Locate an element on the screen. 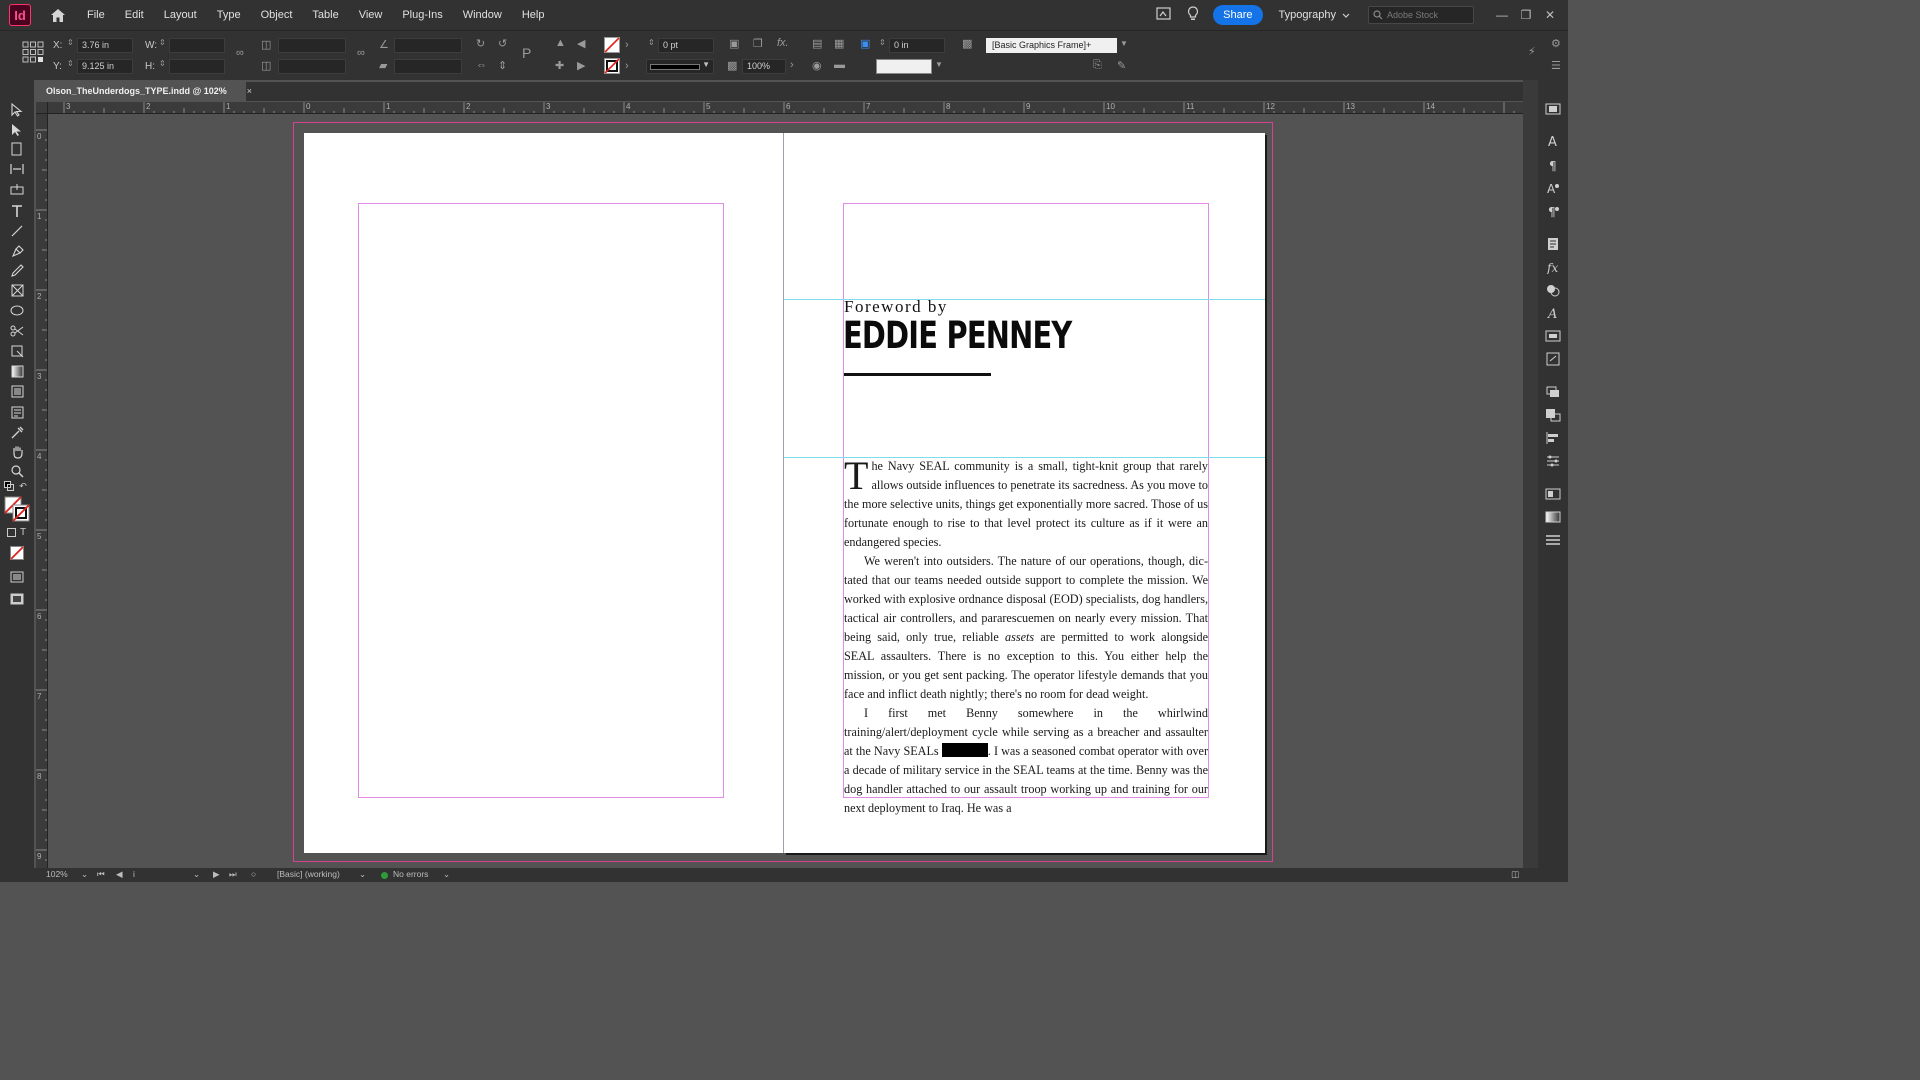 The image size is (1920, 1080). menu-layout: Layout is located at coordinates (180, 15).